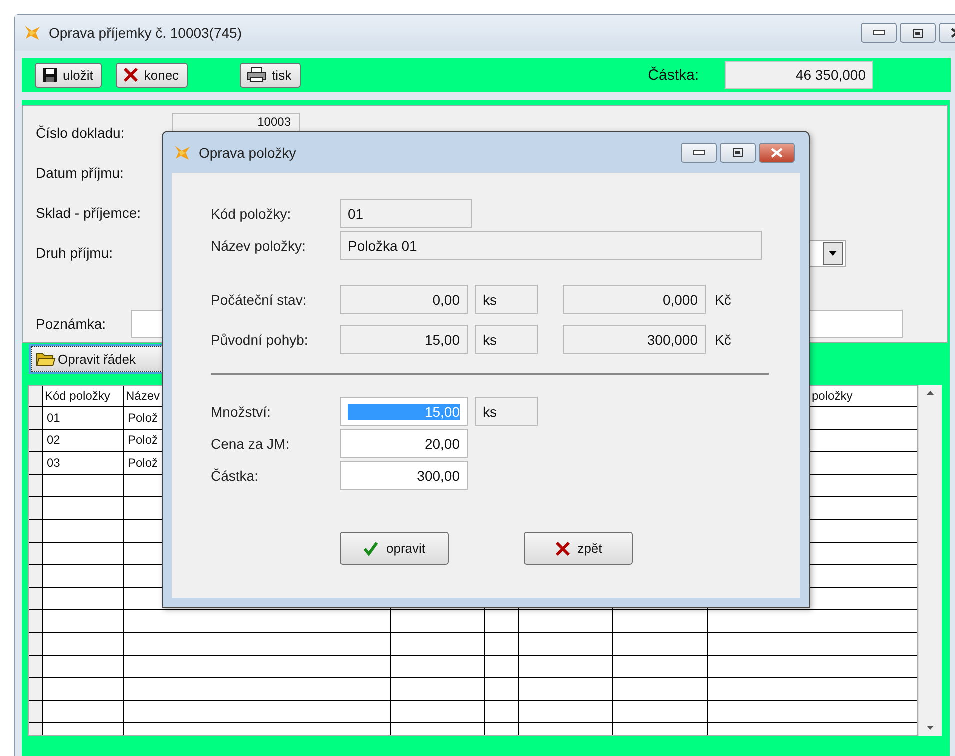  I want to click on amount-field: 0,000, so click(634, 299).